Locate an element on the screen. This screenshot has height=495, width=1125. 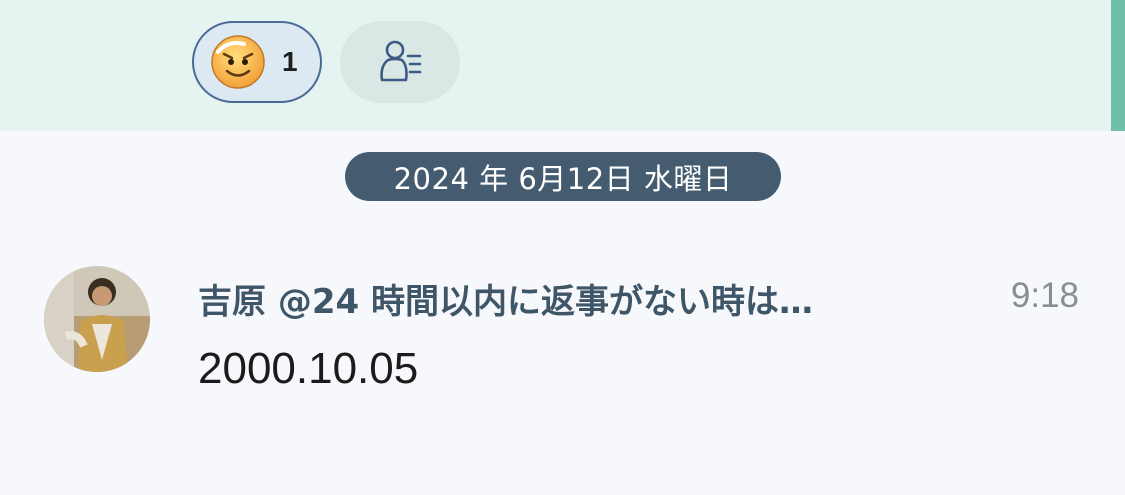
avatar is located at coordinates (97, 319).